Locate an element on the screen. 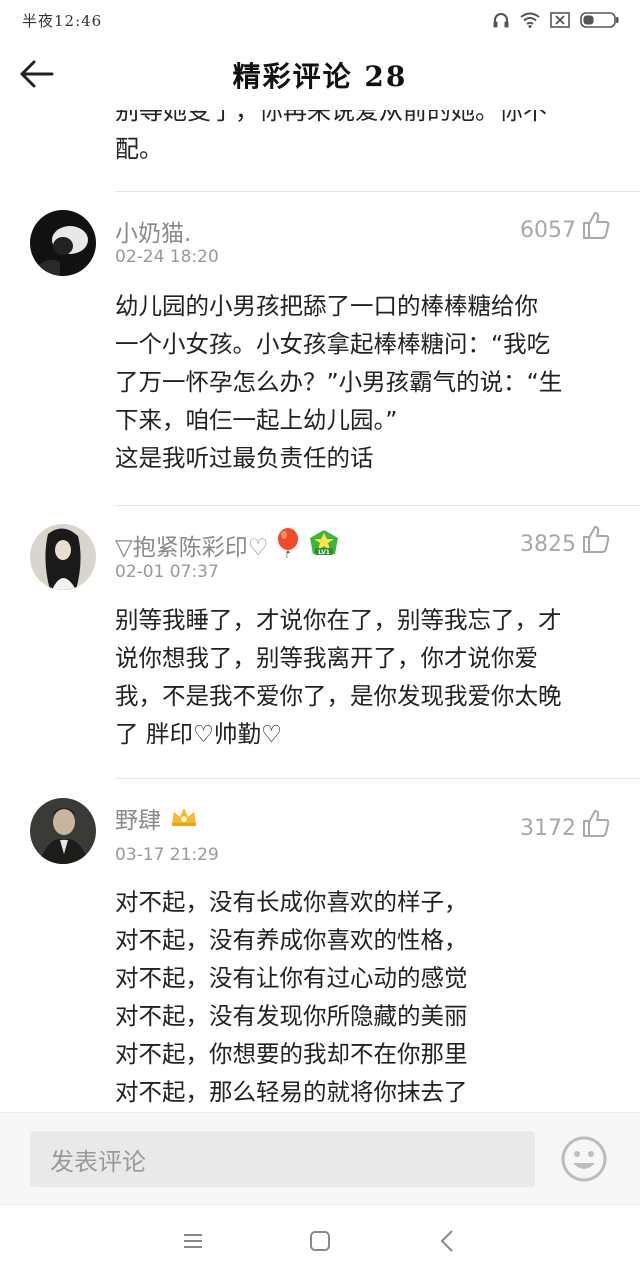 The width and height of the screenshot is (640, 1280). system-back-button is located at coordinates (447, 1243).